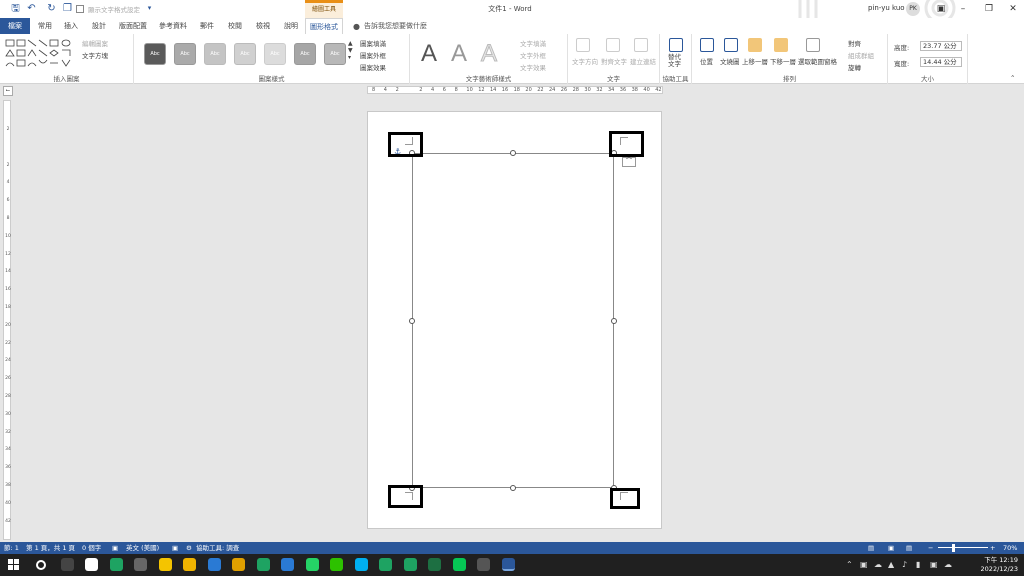  I want to click on align-button: 對齊, so click(854, 43).